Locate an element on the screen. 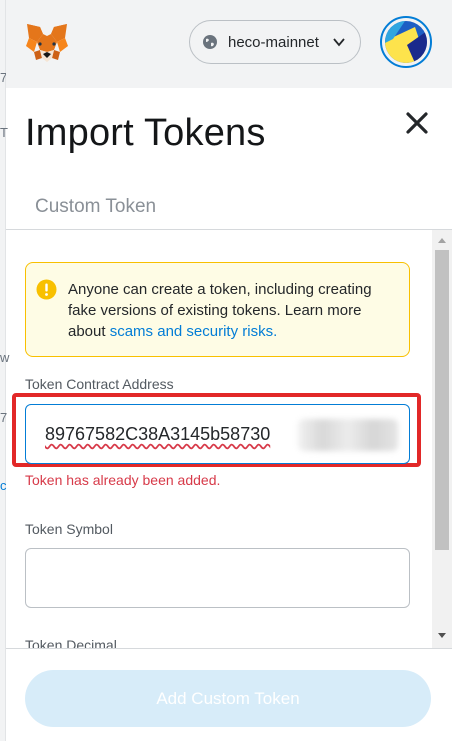 The image size is (452, 741). token-symbol-label: Token Symbol is located at coordinates (69, 529).